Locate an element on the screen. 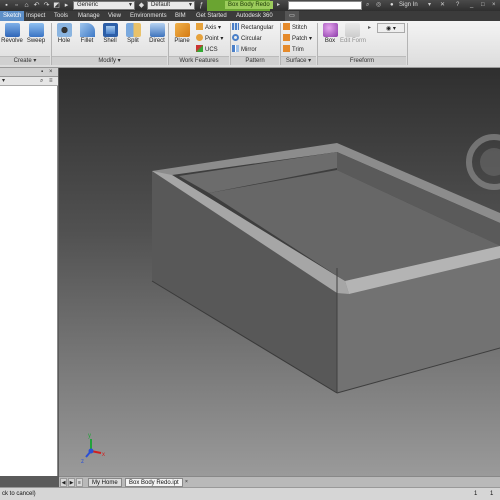 The width and height of the screenshot is (500, 500). cube-center is located at coordinates (490, 162).